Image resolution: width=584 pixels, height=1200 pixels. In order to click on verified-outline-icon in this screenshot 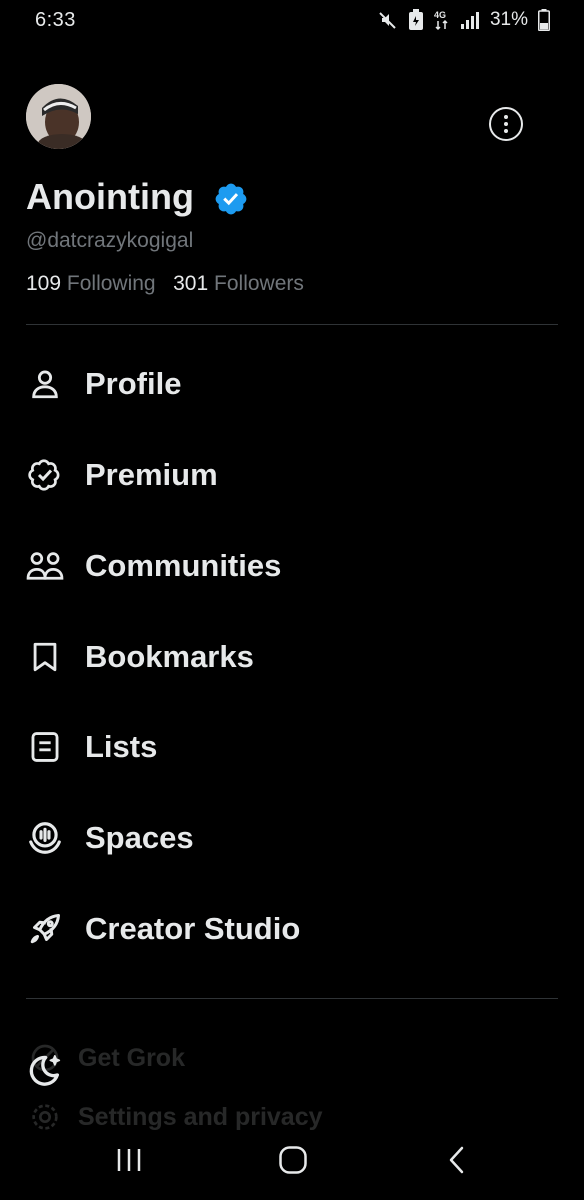, I will do `click(45, 475)`.